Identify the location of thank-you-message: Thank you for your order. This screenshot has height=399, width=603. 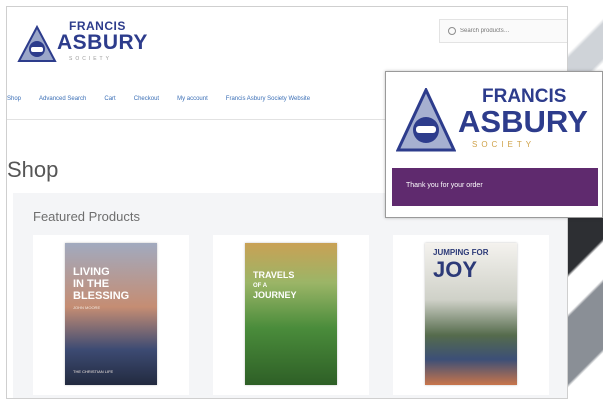
(444, 185).